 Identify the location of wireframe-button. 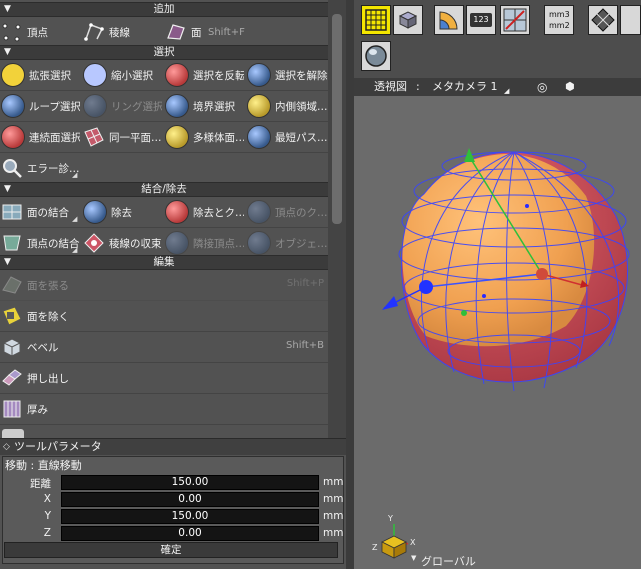
(603, 20).